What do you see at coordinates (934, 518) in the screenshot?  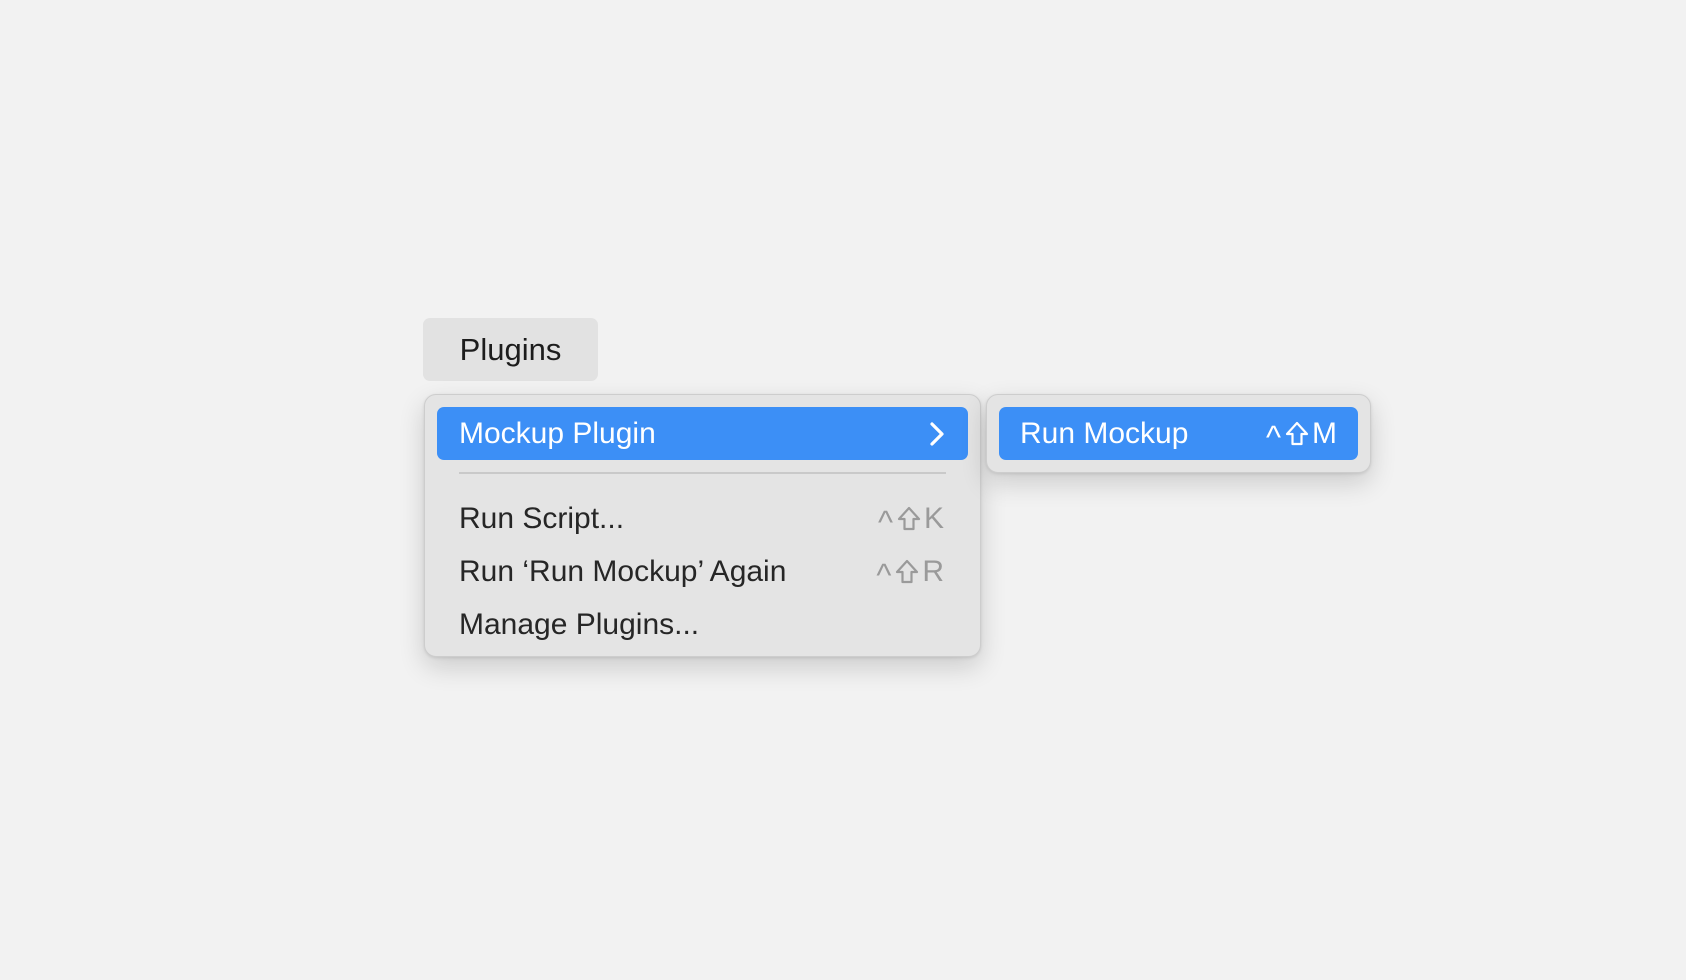 I see `shortcut-key: K` at bounding box center [934, 518].